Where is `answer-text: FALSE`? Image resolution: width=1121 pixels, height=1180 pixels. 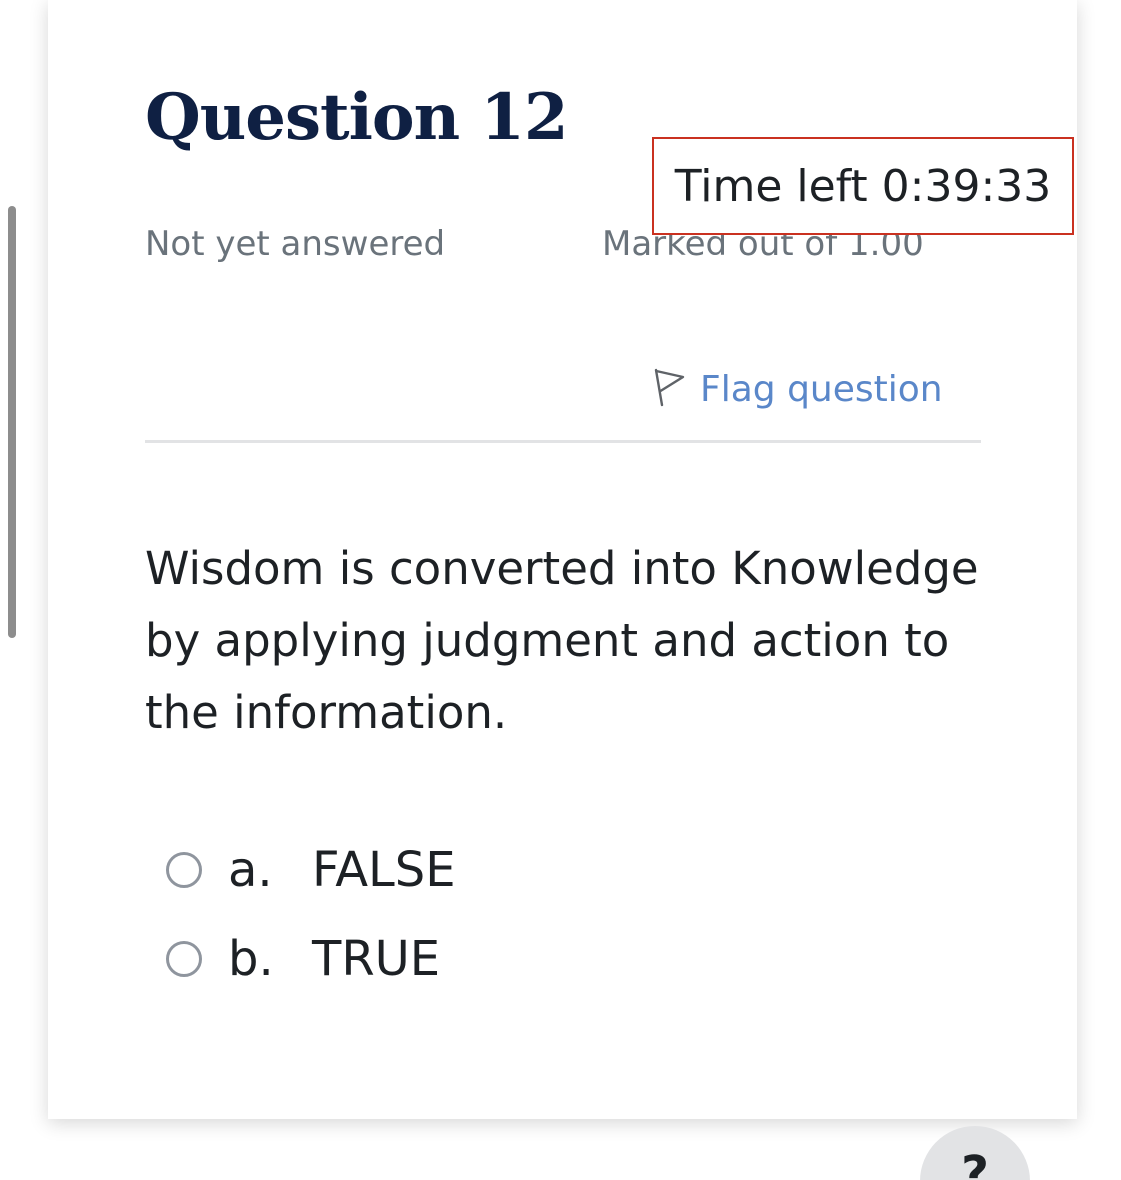 answer-text: FALSE is located at coordinates (384, 870).